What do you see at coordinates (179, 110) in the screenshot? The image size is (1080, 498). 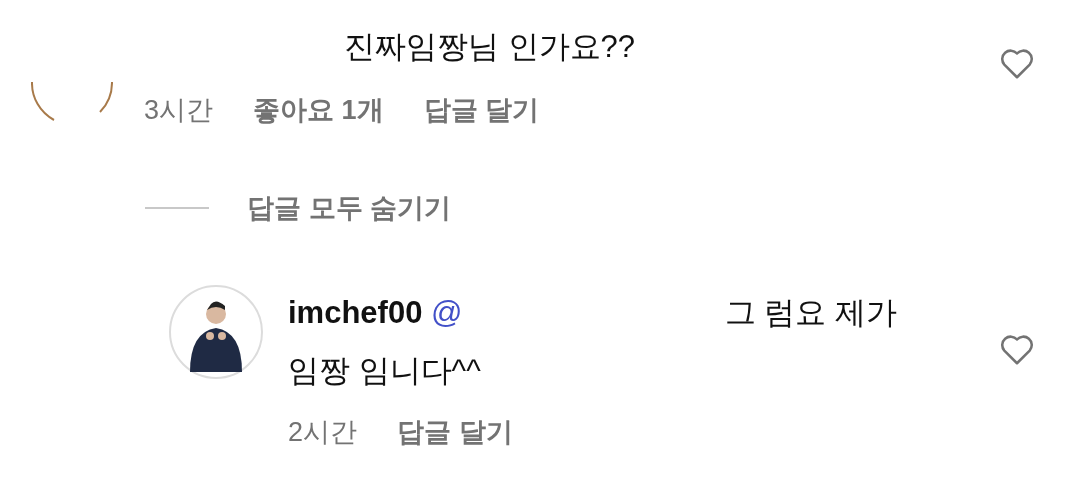 I see `timestamp: 3시간` at bounding box center [179, 110].